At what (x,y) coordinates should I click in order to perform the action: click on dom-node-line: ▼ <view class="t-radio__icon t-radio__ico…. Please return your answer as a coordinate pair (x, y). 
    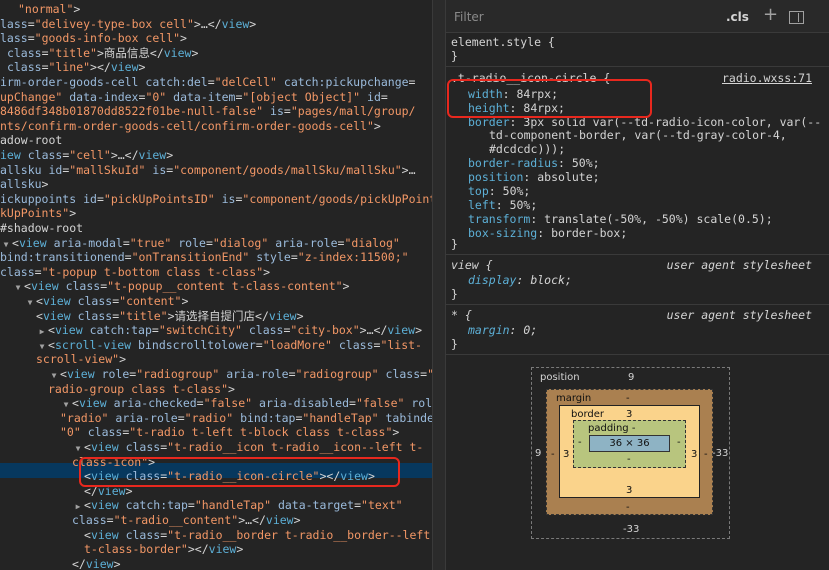
    Looking at the image, I should click on (248, 447).